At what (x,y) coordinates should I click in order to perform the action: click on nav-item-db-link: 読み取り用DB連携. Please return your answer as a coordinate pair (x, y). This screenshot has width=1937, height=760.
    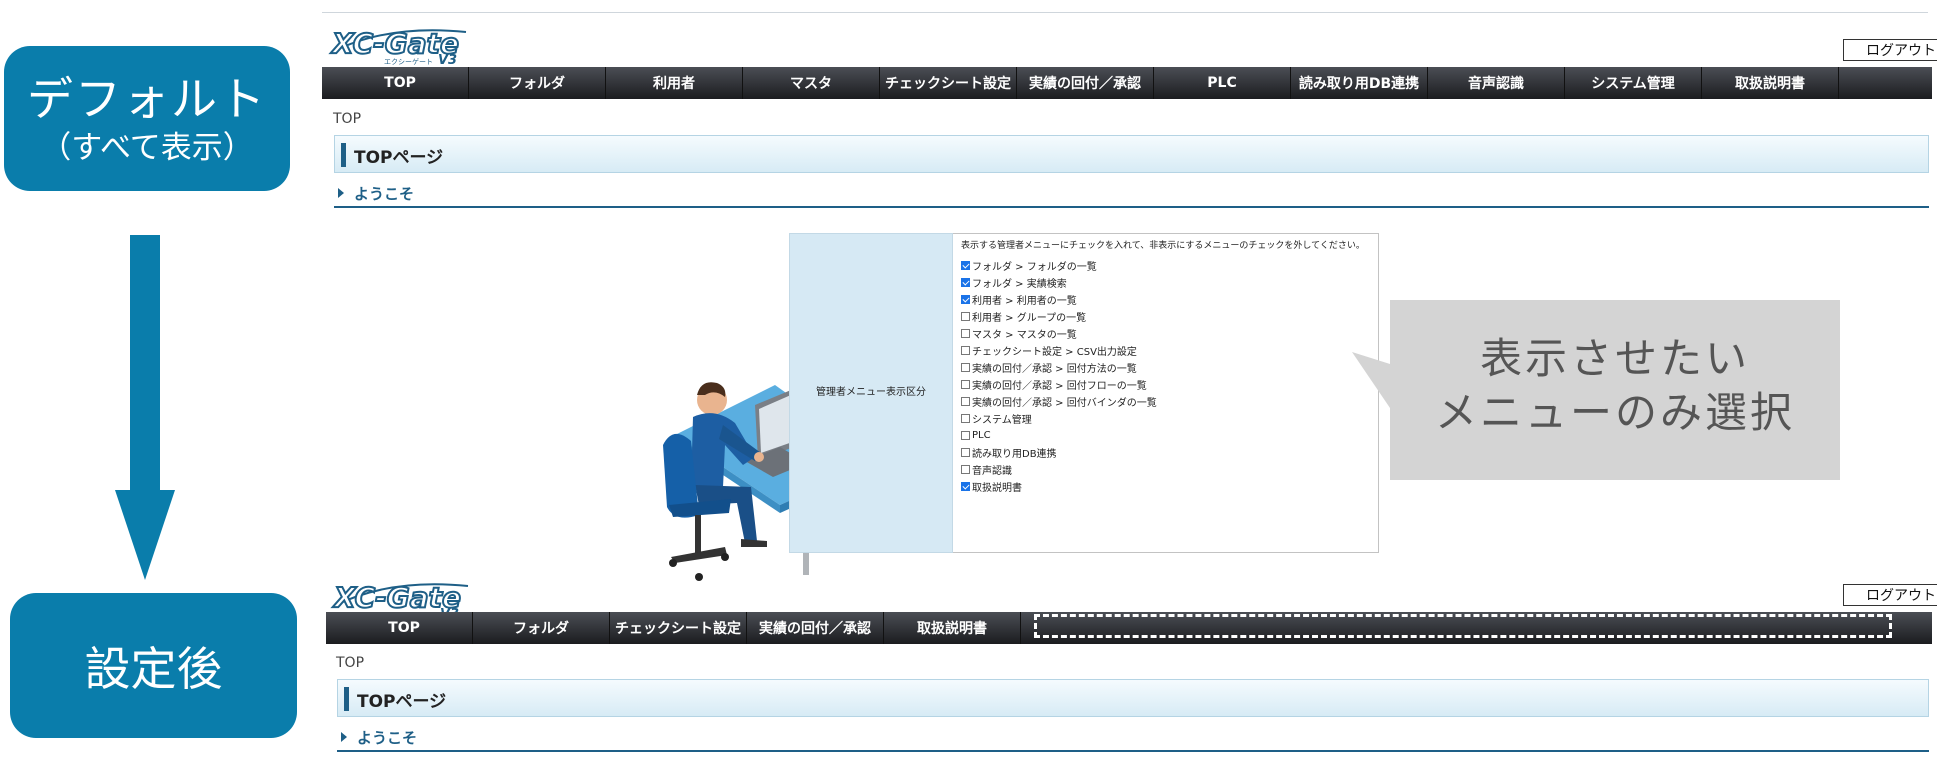
    Looking at the image, I should click on (1359, 83).